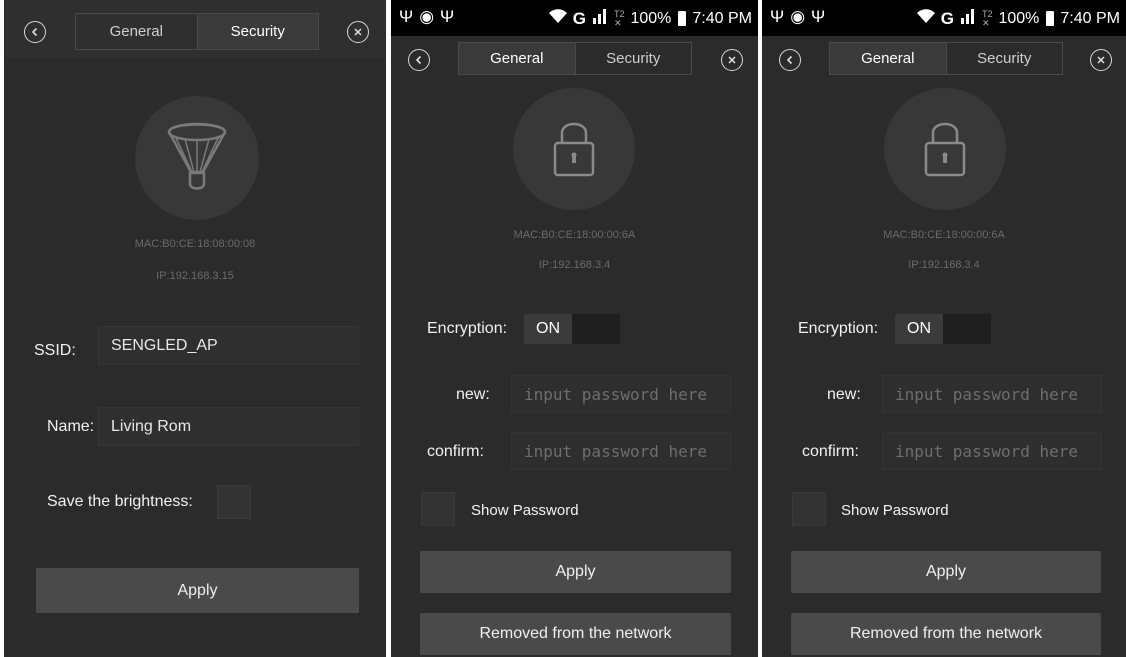  Describe the element at coordinates (228, 426) in the screenshot. I see `name-field: Living Rom` at that location.